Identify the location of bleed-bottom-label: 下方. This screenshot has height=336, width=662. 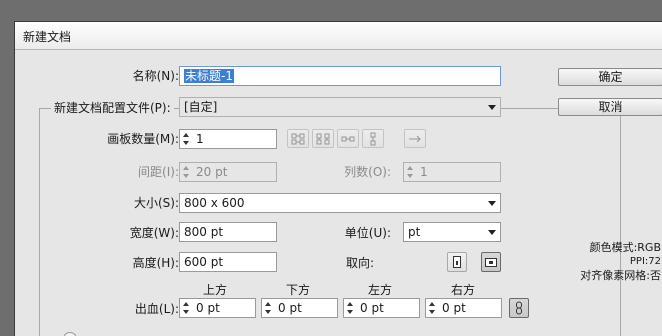
(298, 290).